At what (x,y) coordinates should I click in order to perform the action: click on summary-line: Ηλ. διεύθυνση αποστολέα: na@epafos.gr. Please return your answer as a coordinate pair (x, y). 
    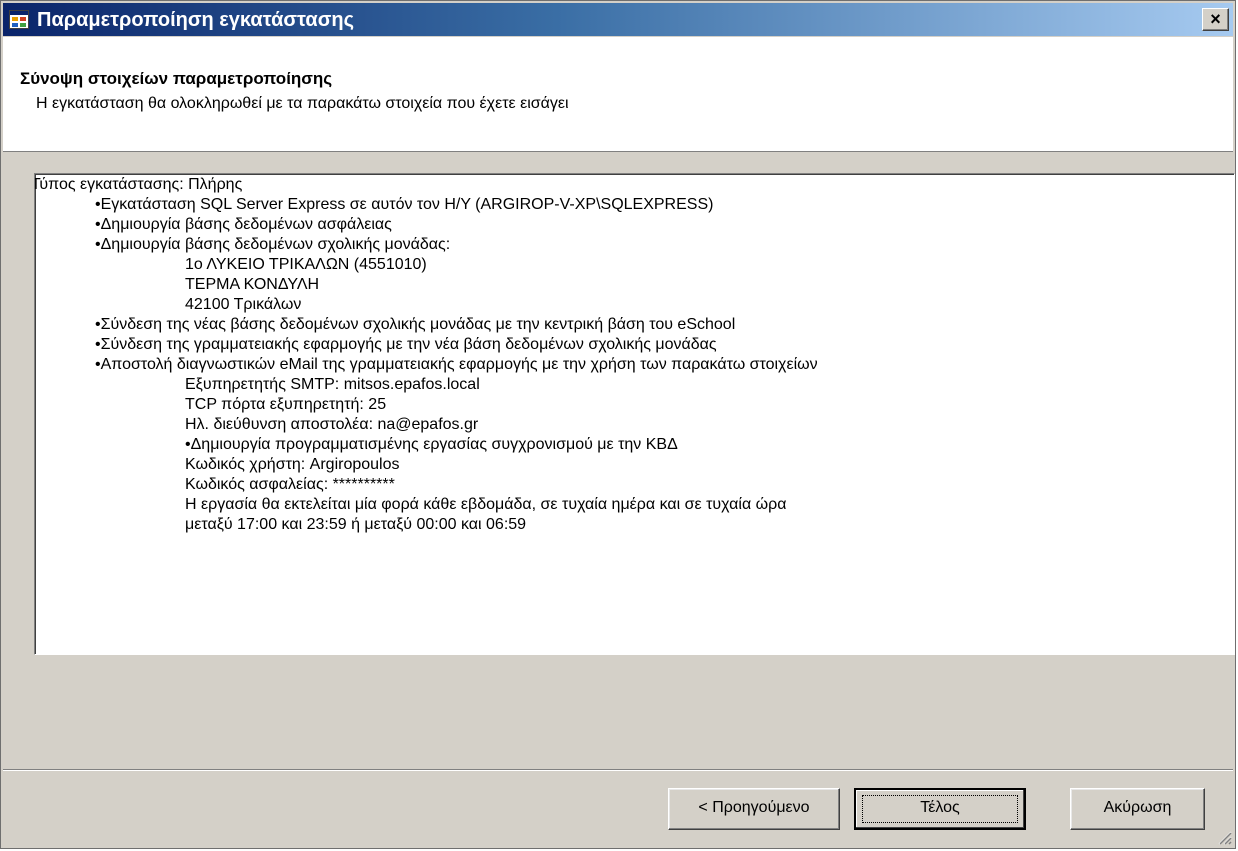
    Looking at the image, I should click on (332, 424).